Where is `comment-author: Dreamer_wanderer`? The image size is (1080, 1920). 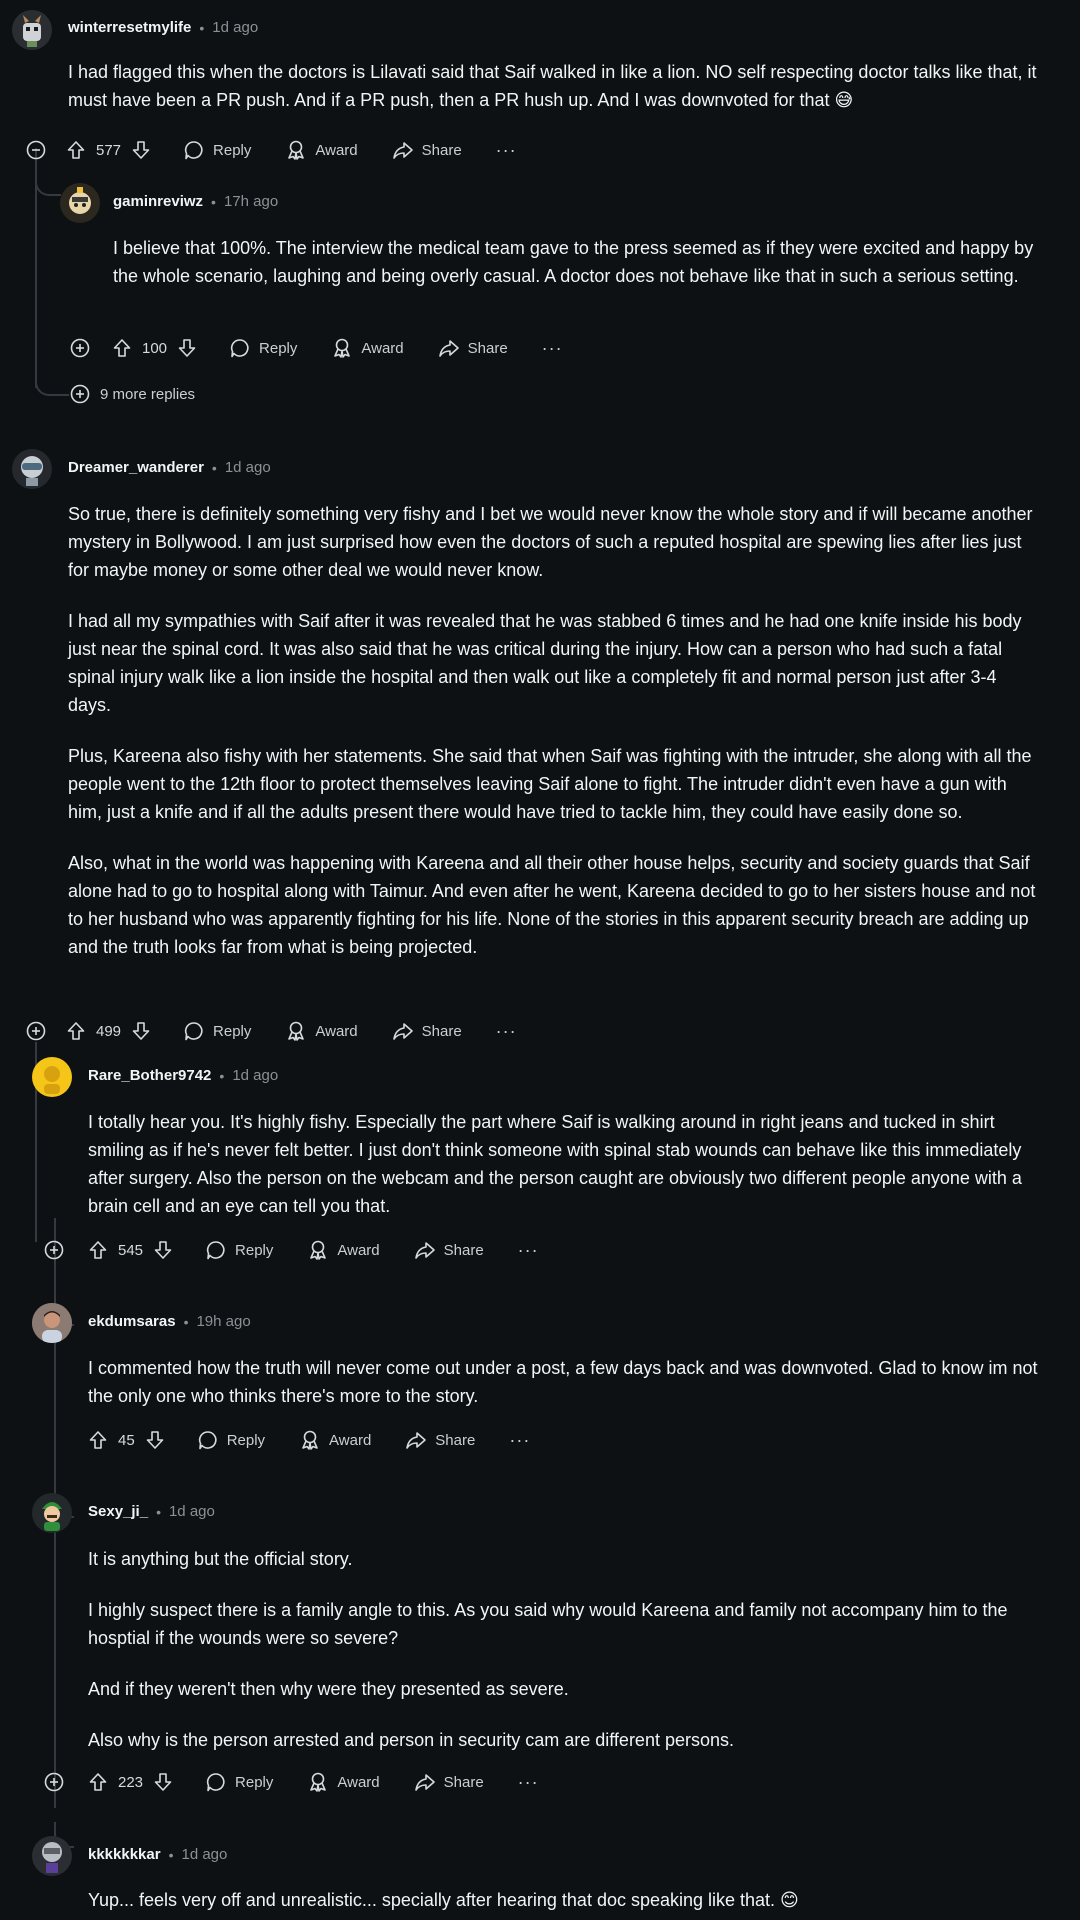
comment-author: Dreamer_wanderer is located at coordinates (136, 467).